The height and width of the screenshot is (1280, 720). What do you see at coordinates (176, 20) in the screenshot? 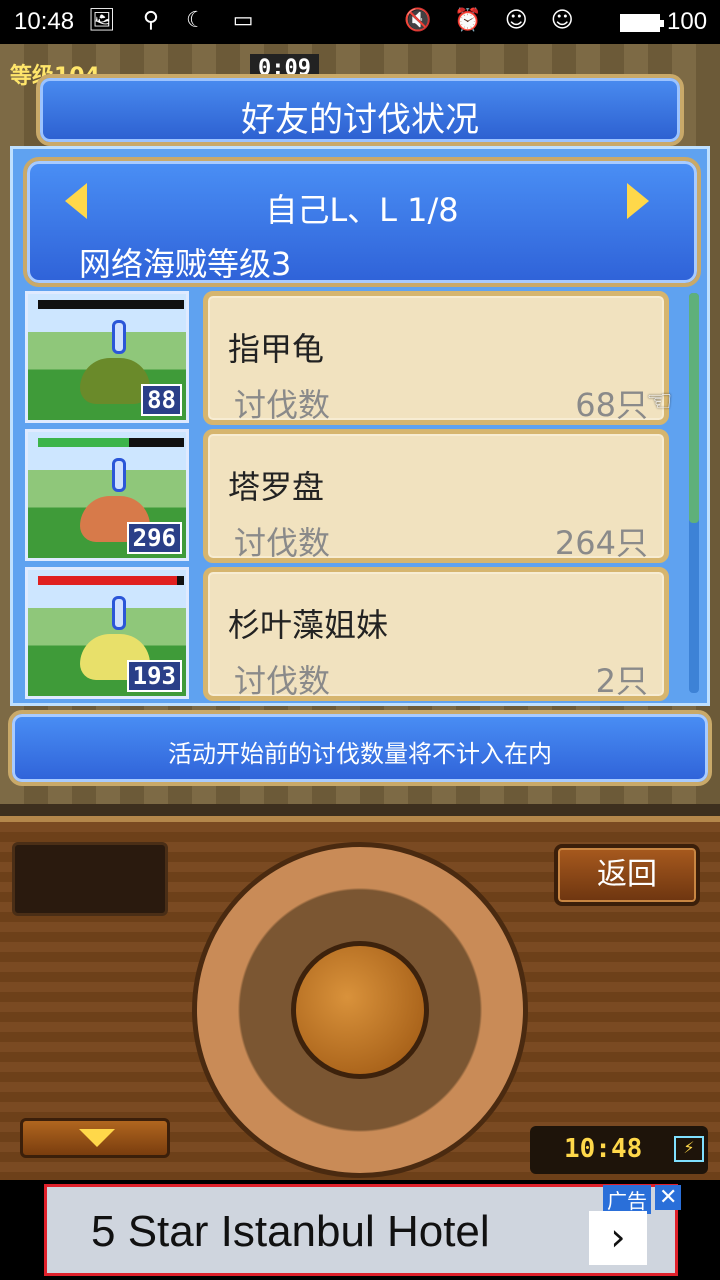
I see `status-left-icons: 🖼 ⚲ ☾ ▭` at bounding box center [176, 20].